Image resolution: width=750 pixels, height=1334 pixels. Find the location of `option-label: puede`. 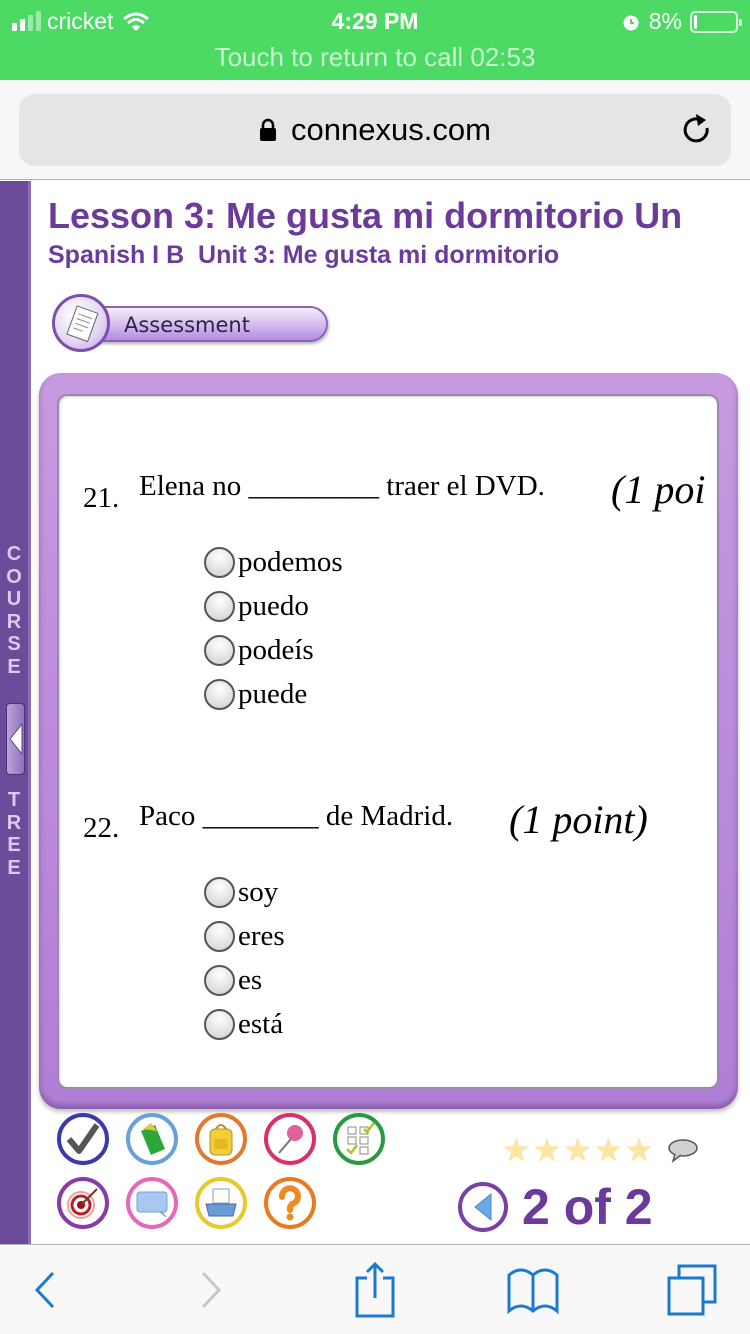

option-label: puede is located at coordinates (273, 693).